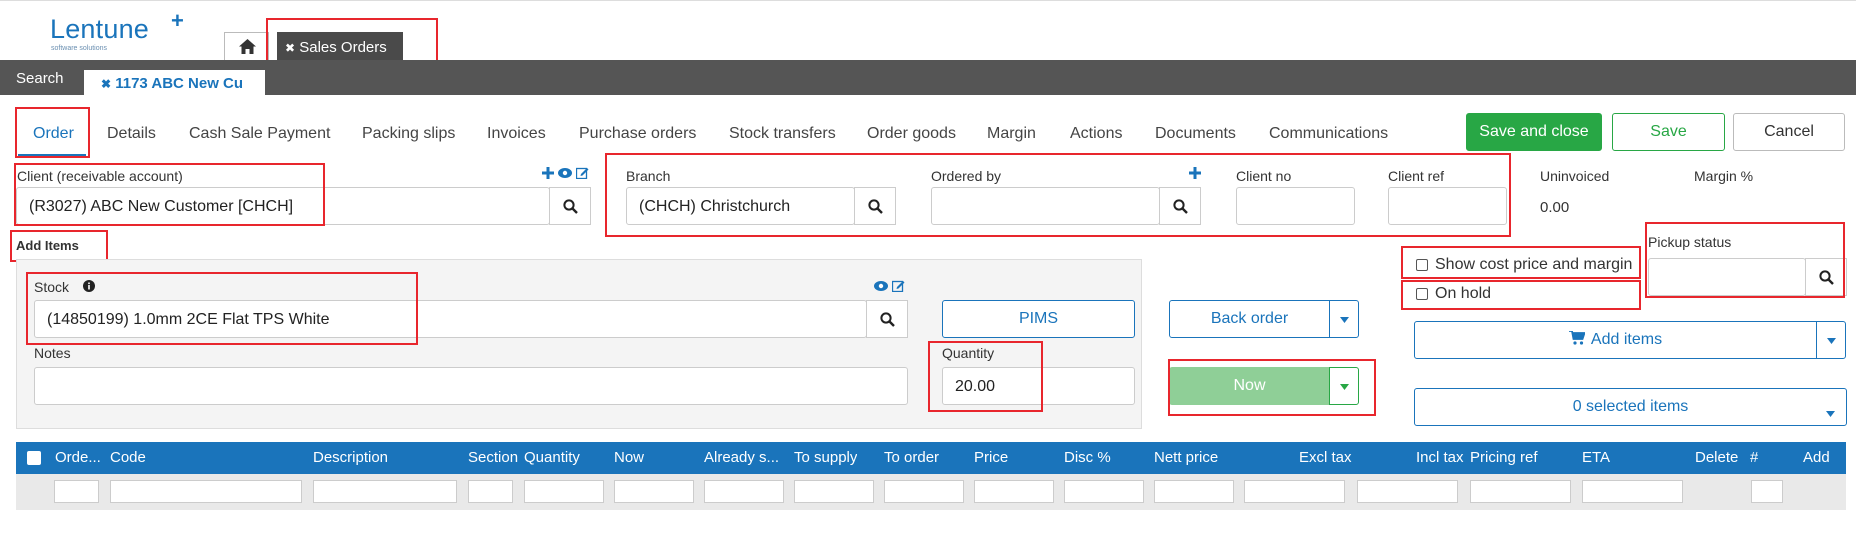 Image resolution: width=1856 pixels, height=538 pixels. Describe the element at coordinates (570, 206) in the screenshot. I see `client-search-button` at that location.